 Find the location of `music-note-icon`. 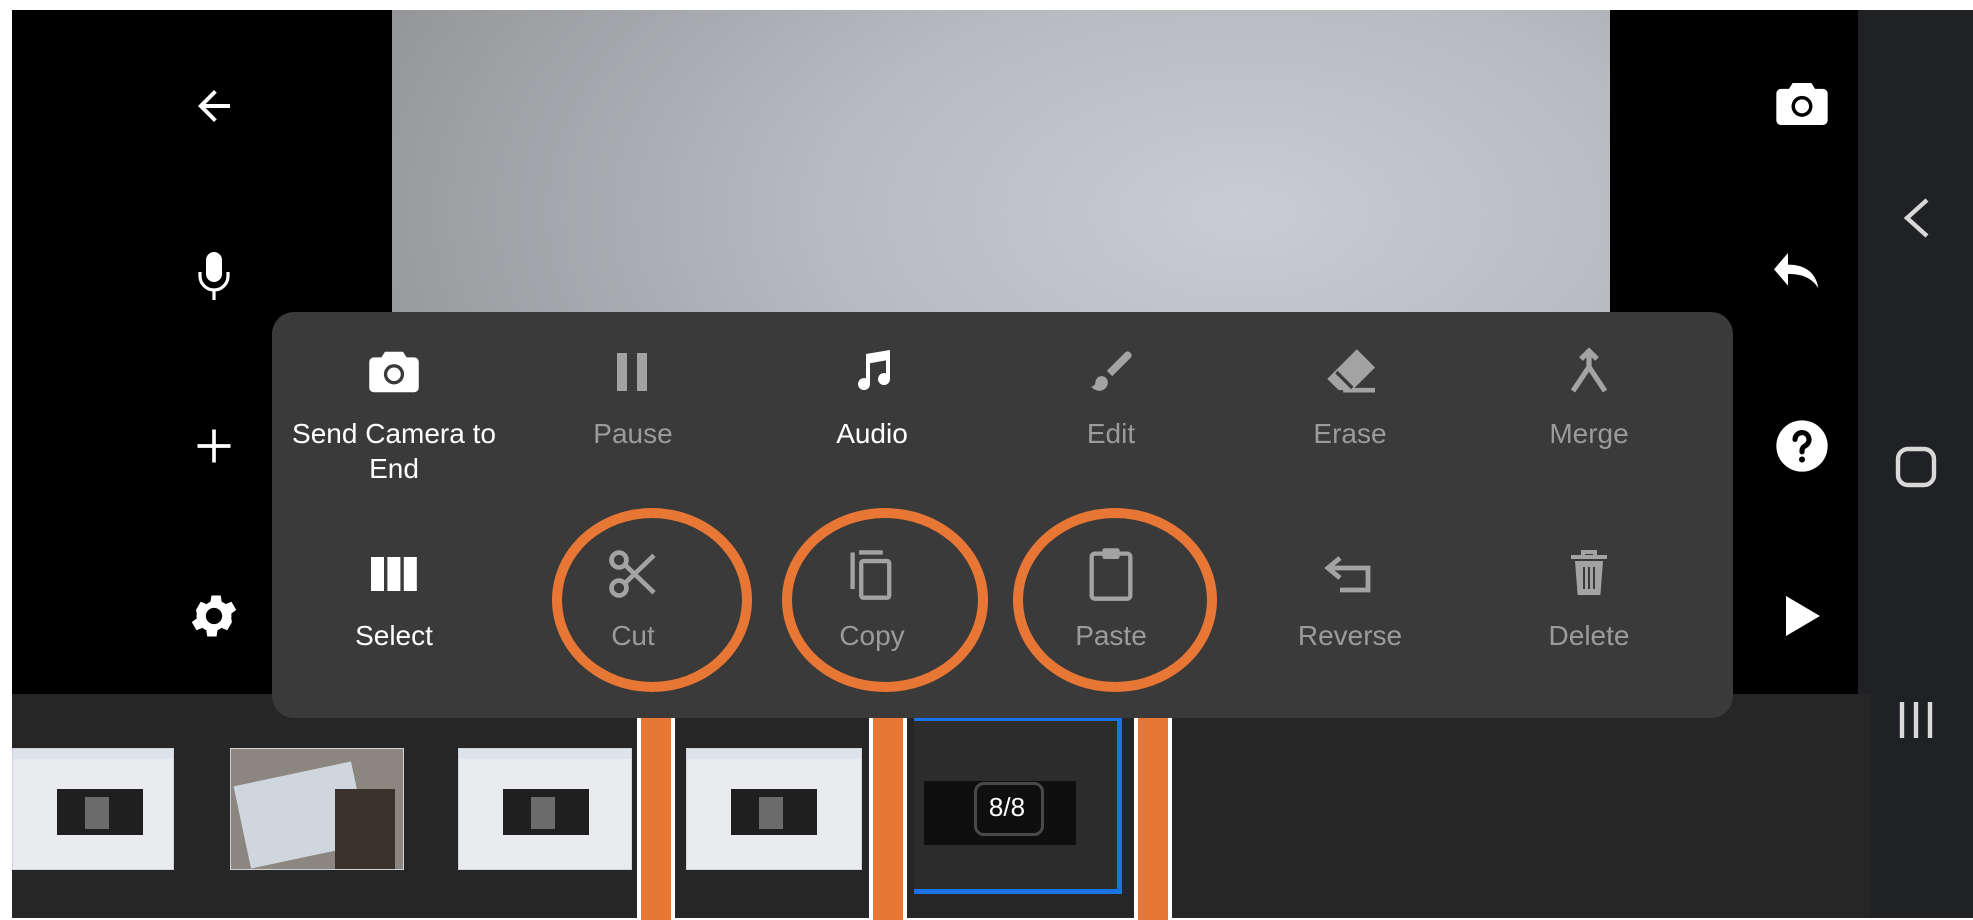

music-note-icon is located at coordinates (874, 370).